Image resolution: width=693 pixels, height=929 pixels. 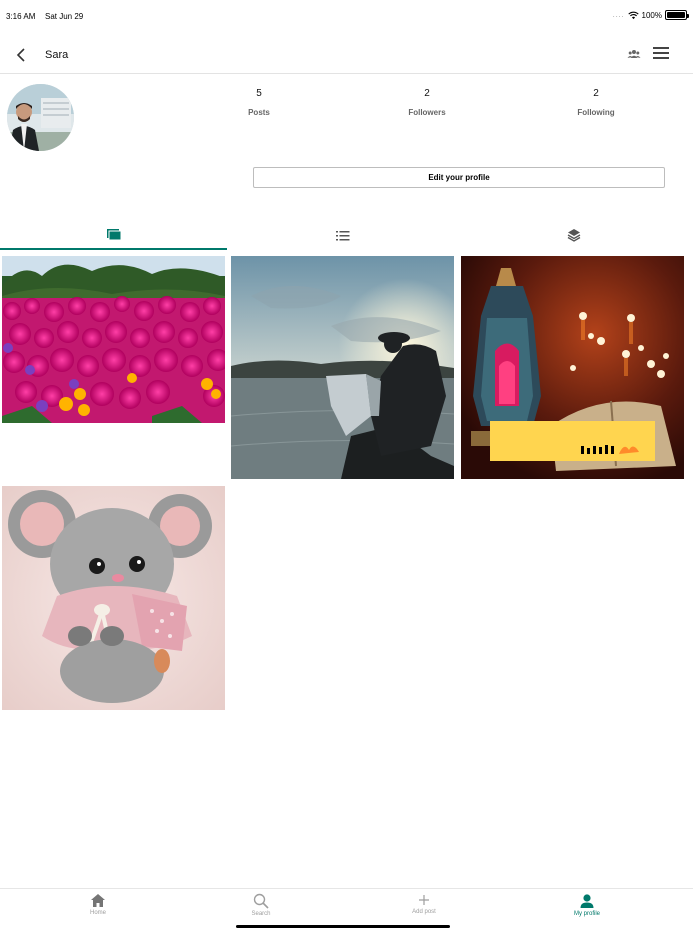 I want to click on search-icon, so click(x=261, y=901).